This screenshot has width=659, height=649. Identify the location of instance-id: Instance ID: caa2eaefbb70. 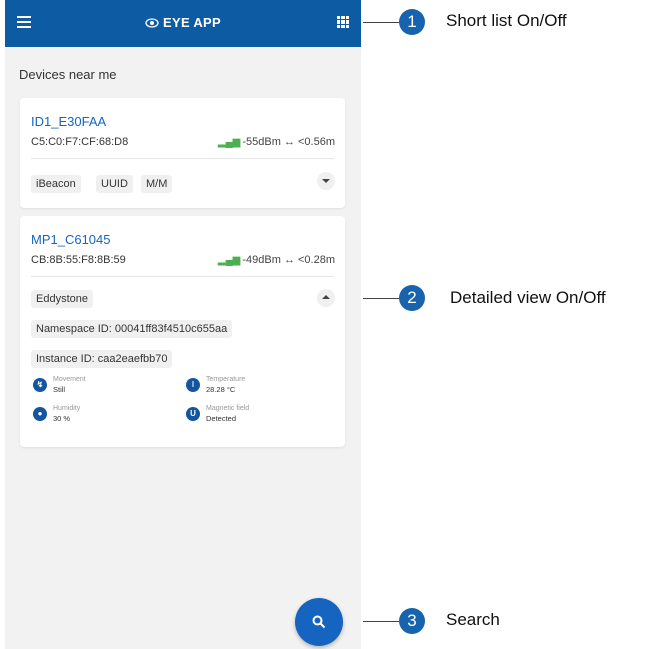
(102, 359).